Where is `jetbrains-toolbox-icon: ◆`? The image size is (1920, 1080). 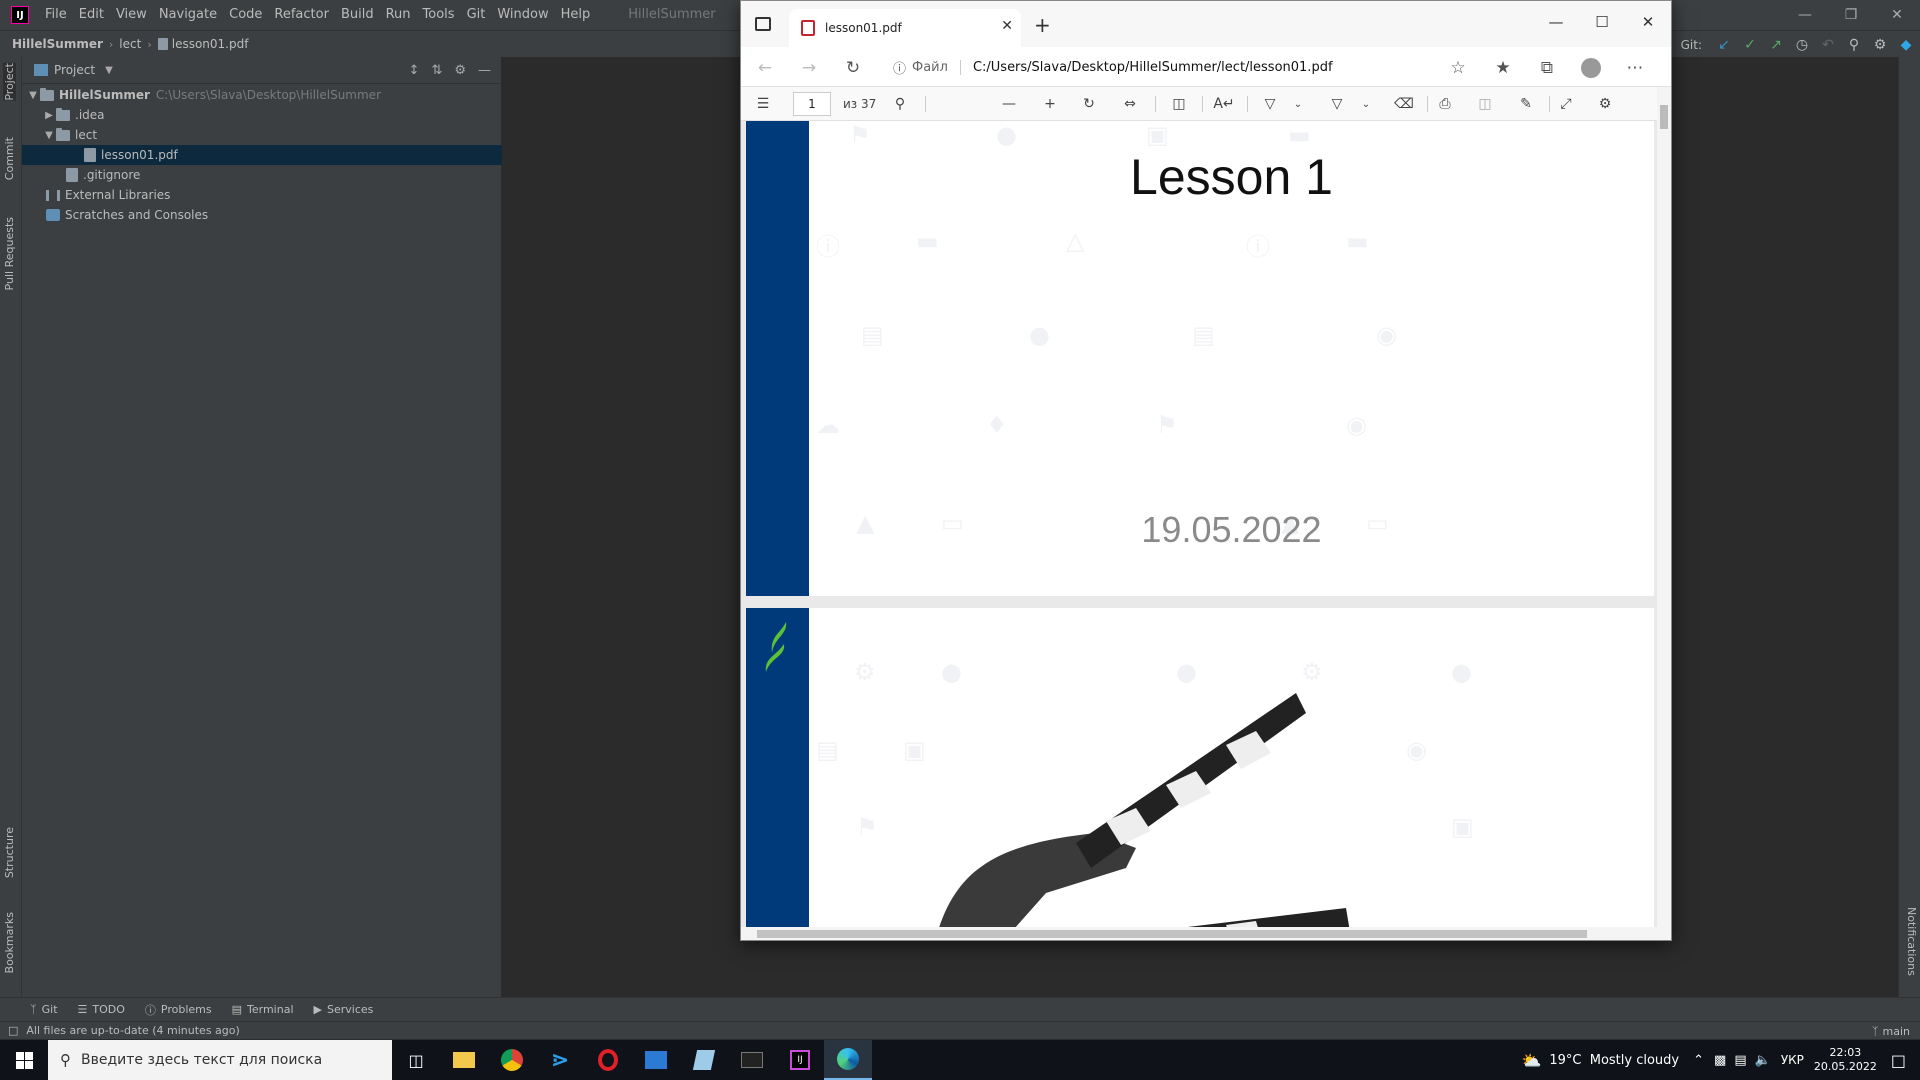 jetbrains-toolbox-icon: ◆ is located at coordinates (1906, 45).